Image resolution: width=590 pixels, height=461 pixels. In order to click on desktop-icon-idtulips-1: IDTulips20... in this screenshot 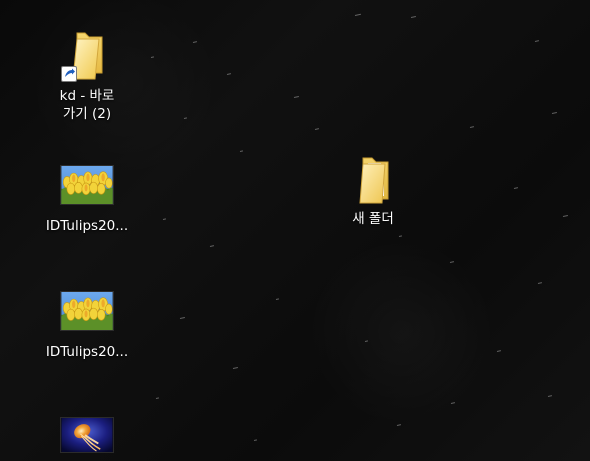, I will do `click(87, 196)`.